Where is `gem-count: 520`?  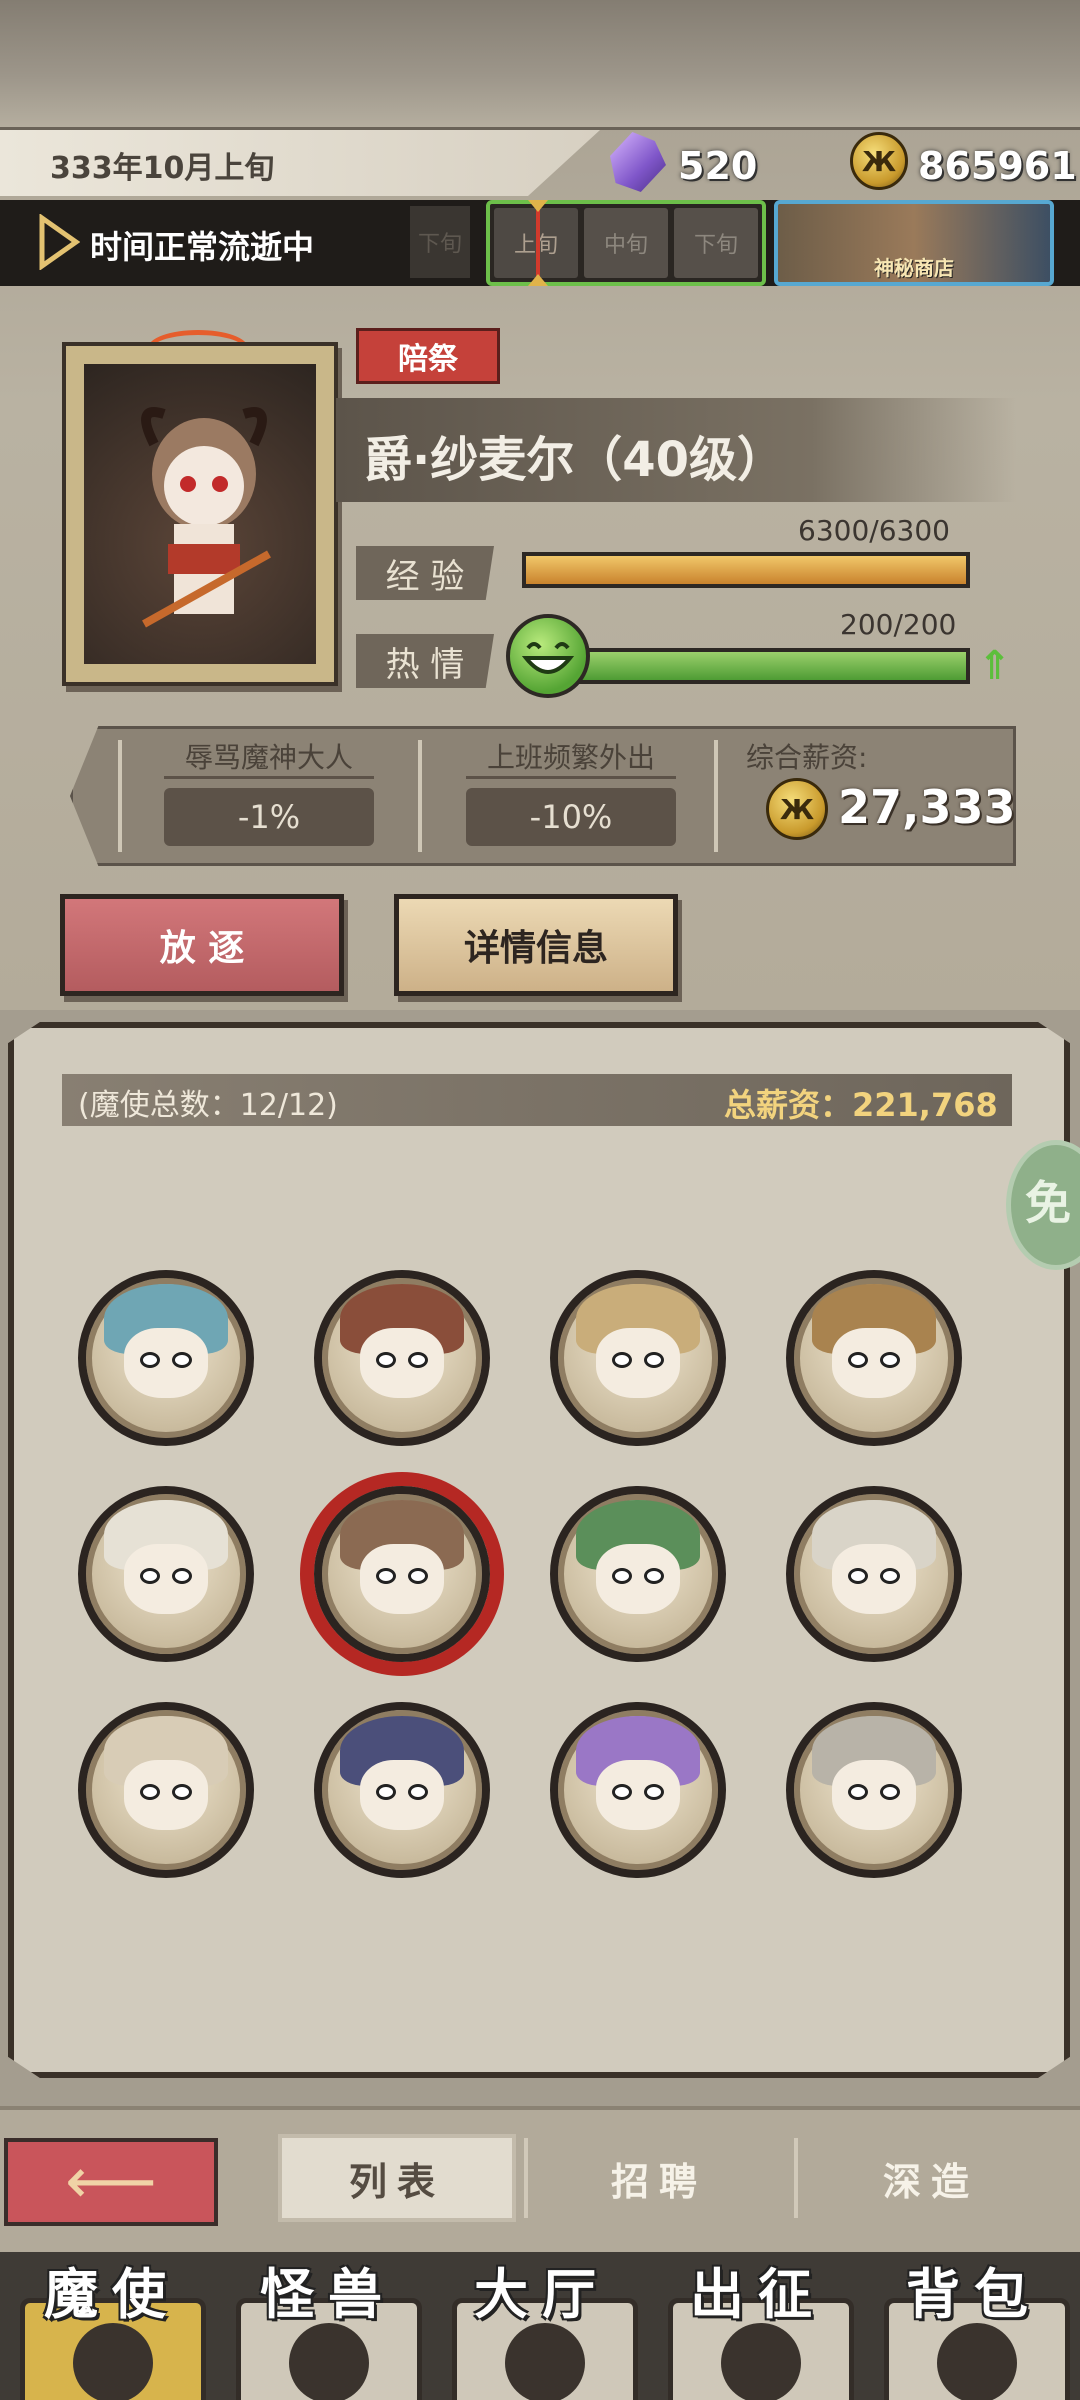
gem-count: 520 is located at coordinates (718, 166).